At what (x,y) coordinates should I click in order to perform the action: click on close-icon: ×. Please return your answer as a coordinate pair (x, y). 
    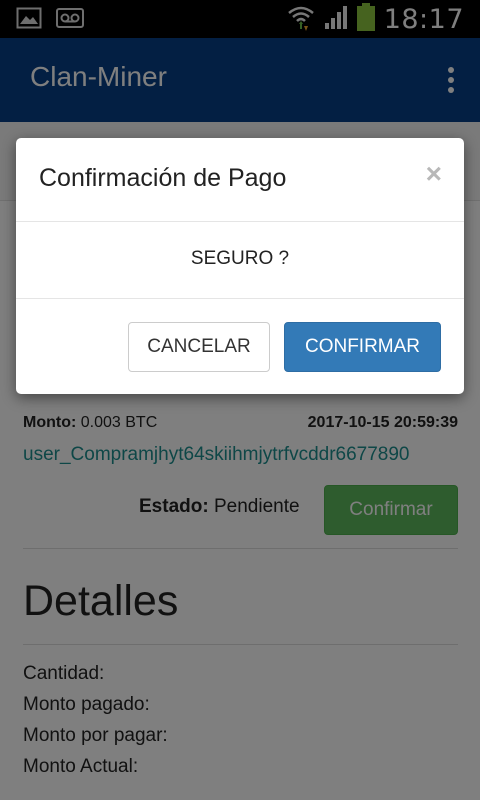
    Looking at the image, I should click on (434, 174).